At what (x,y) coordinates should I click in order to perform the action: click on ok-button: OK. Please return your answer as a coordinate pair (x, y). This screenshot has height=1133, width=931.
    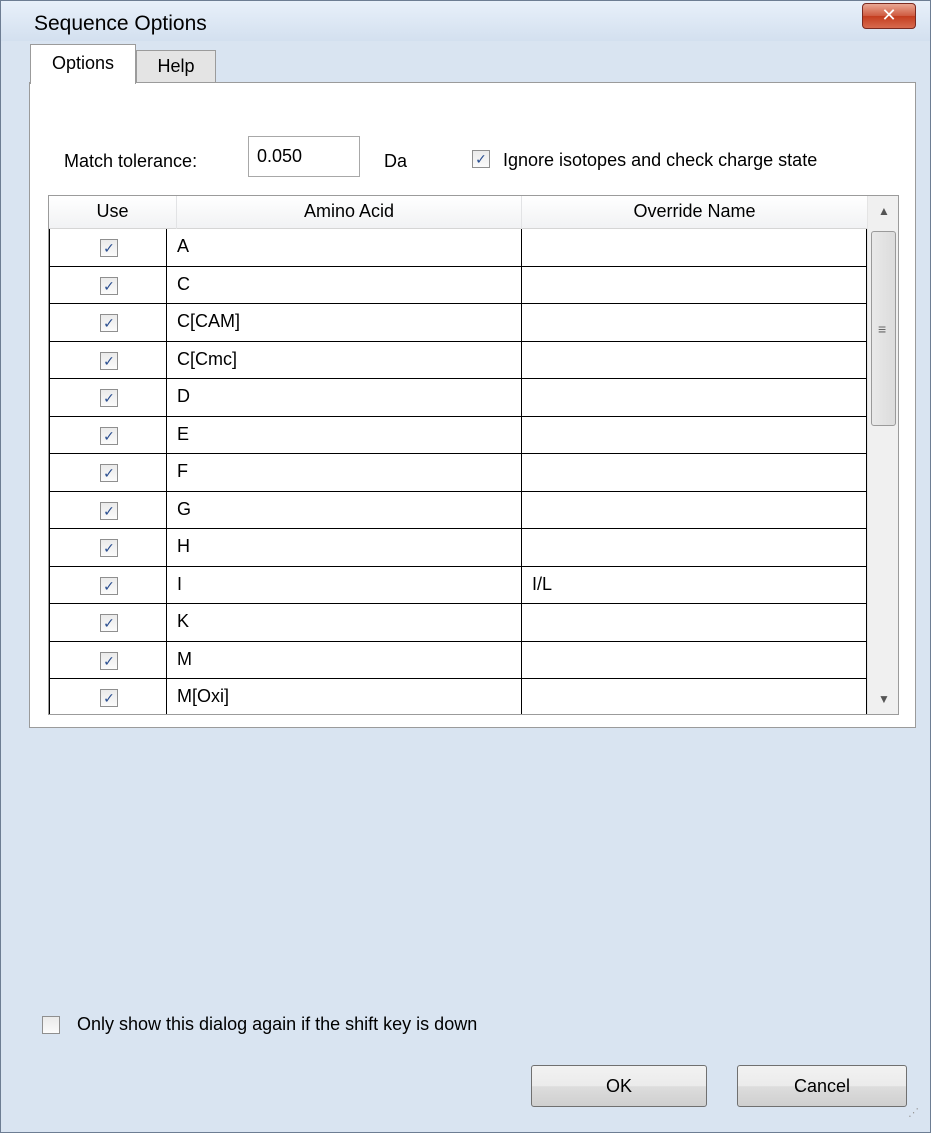
    Looking at the image, I should click on (619, 1086).